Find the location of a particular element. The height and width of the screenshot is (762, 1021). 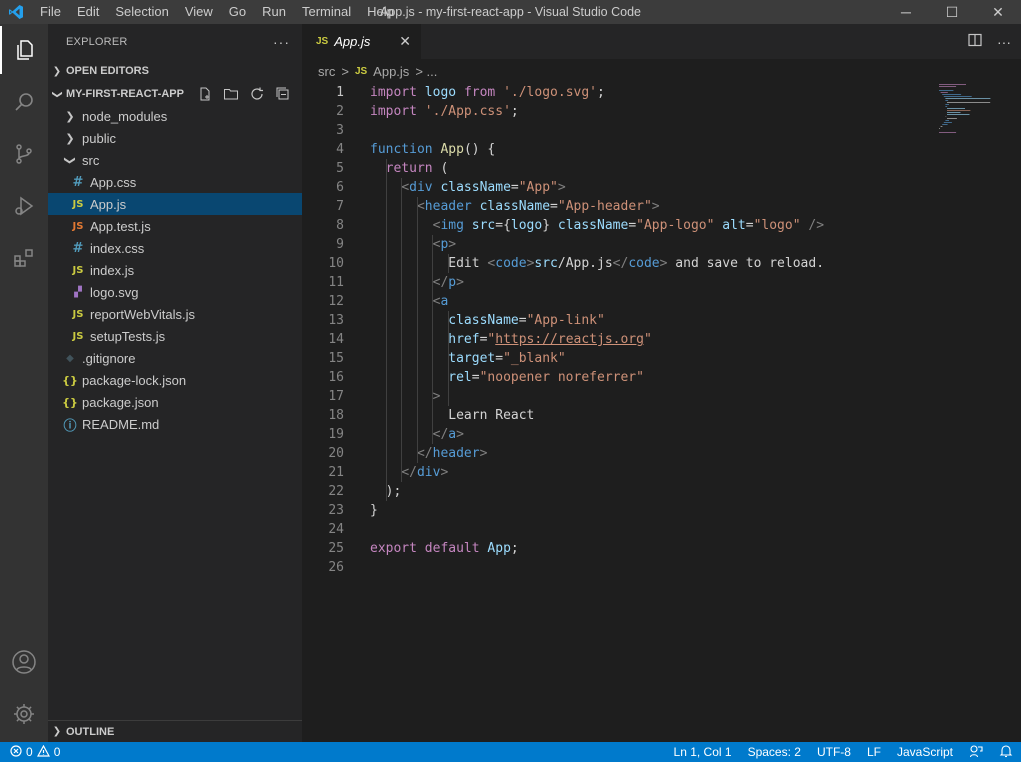

language-mode: JavaScript is located at coordinates (925, 752).